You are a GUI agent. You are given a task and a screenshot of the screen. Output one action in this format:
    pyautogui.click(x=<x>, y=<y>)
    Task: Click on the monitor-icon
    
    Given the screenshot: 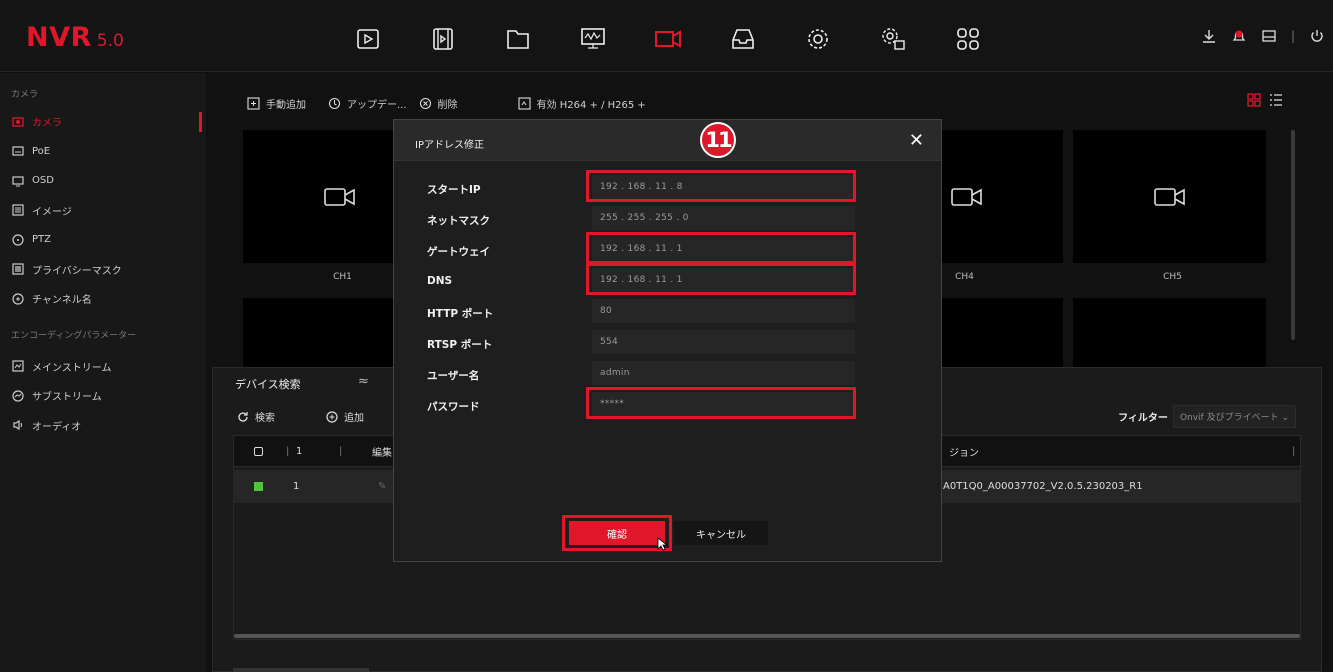 What is the action you would take?
    pyautogui.click(x=592, y=39)
    